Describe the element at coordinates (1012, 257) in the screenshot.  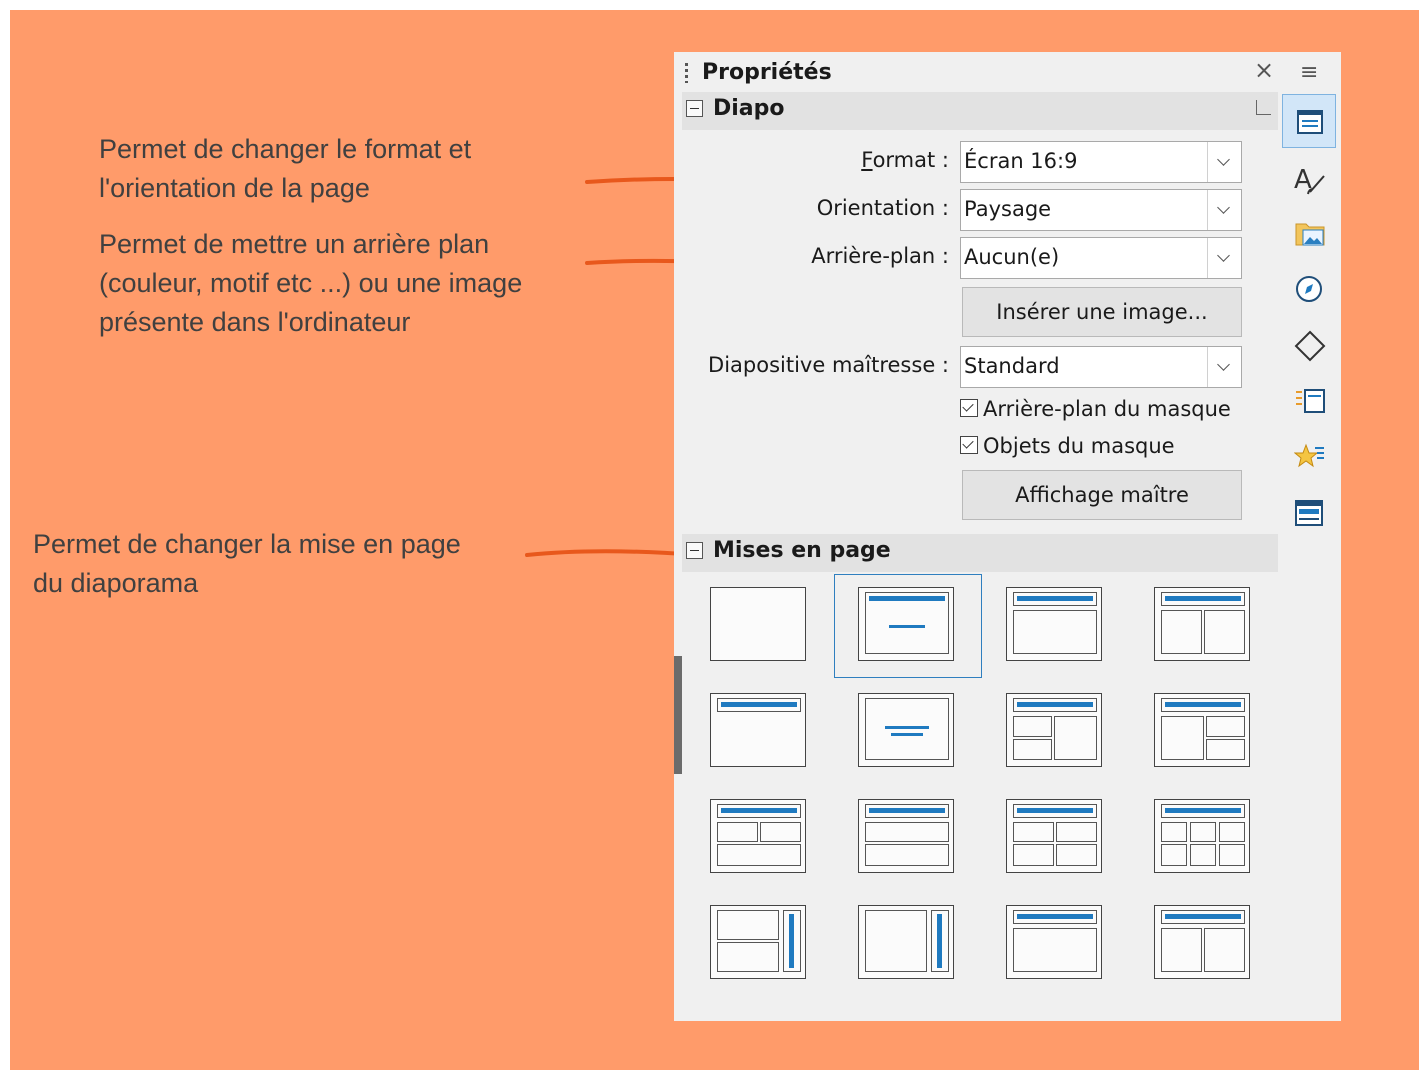
I see `background-value: Aucun(e)` at that location.